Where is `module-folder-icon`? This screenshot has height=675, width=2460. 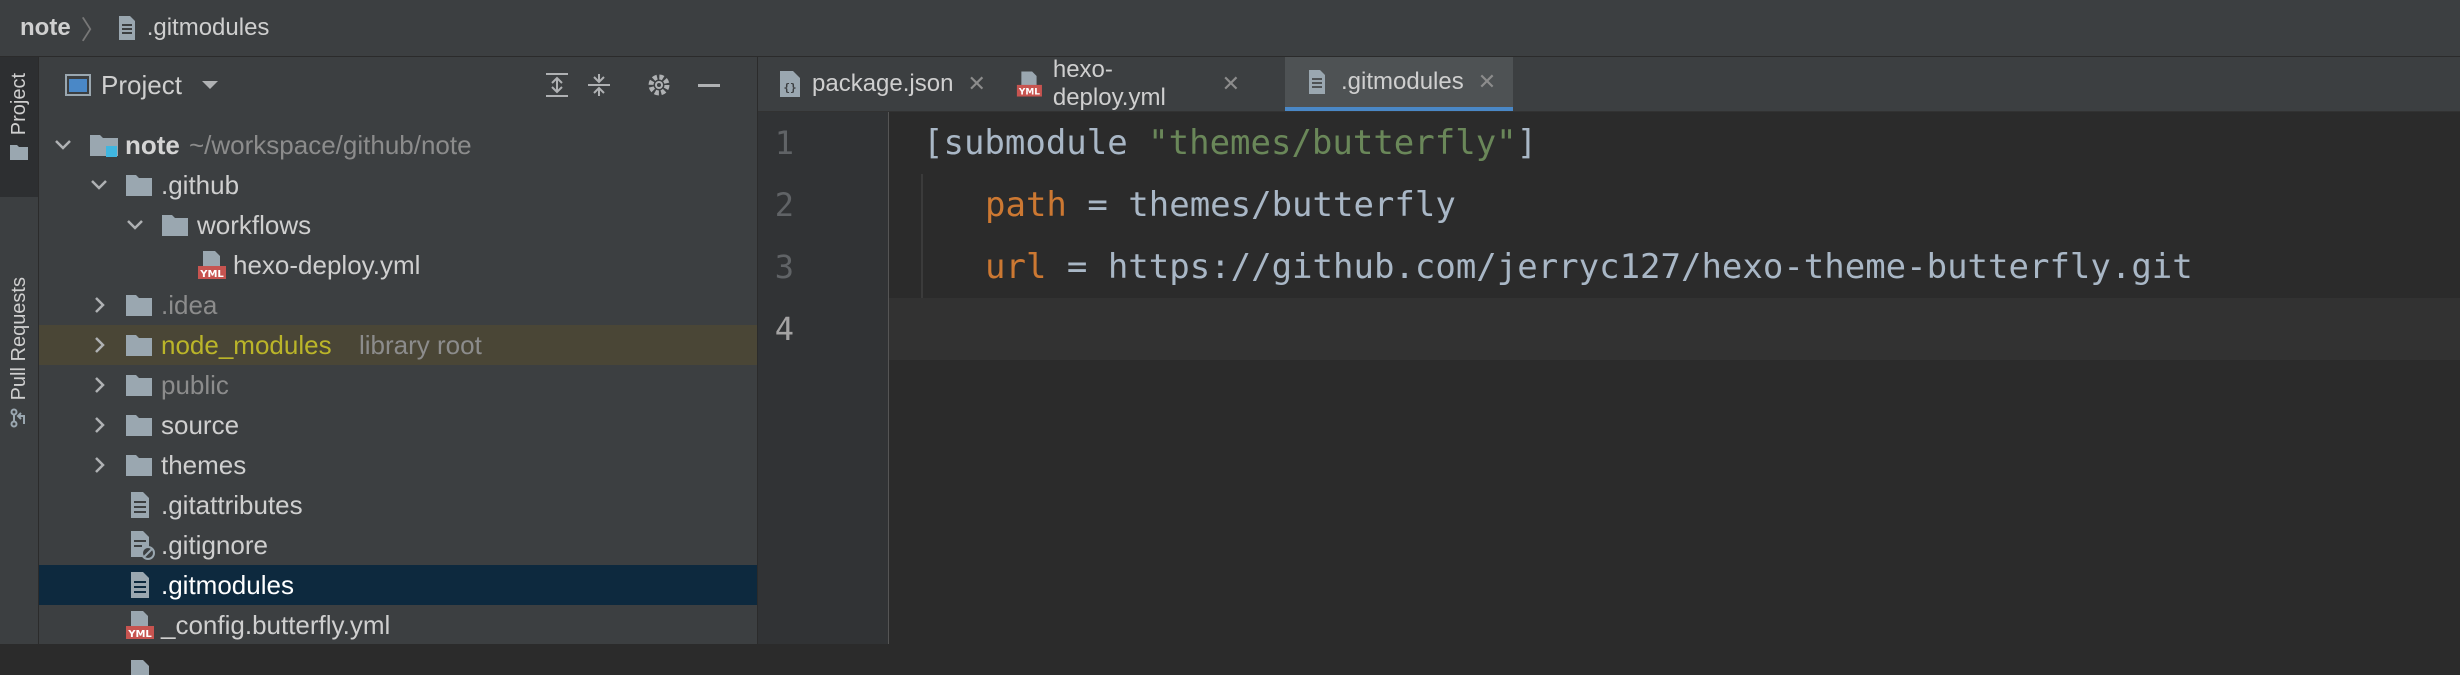 module-folder-icon is located at coordinates (104, 146).